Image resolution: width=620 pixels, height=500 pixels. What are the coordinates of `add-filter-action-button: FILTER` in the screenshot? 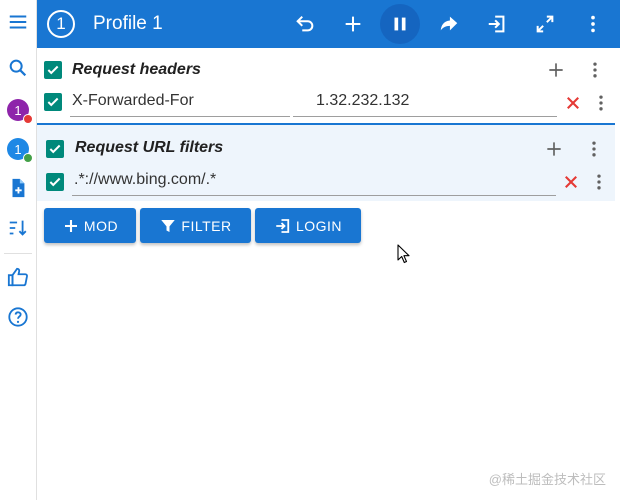 It's located at (195, 225).